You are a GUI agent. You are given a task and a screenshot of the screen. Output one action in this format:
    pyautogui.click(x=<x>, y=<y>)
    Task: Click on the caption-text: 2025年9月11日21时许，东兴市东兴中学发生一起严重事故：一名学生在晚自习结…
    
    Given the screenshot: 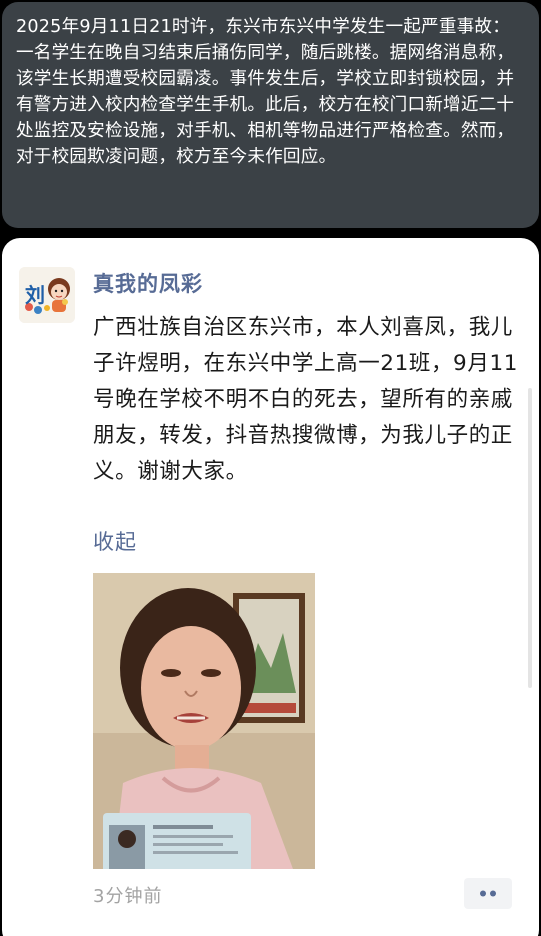 What is the action you would take?
    pyautogui.click(x=265, y=92)
    